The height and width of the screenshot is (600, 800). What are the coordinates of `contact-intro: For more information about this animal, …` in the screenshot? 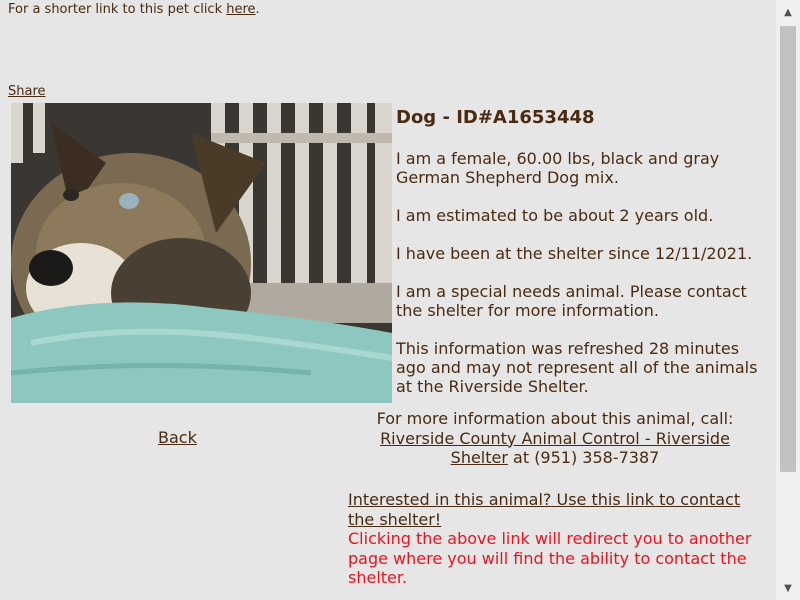 It's located at (555, 418).